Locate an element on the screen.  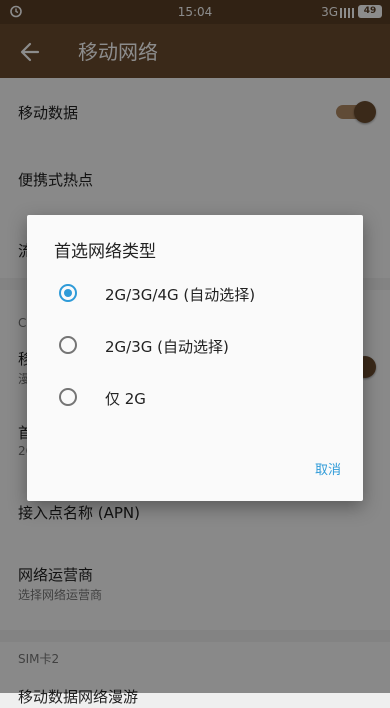
dialog-title: 首选网络类型 is located at coordinates (105, 252).